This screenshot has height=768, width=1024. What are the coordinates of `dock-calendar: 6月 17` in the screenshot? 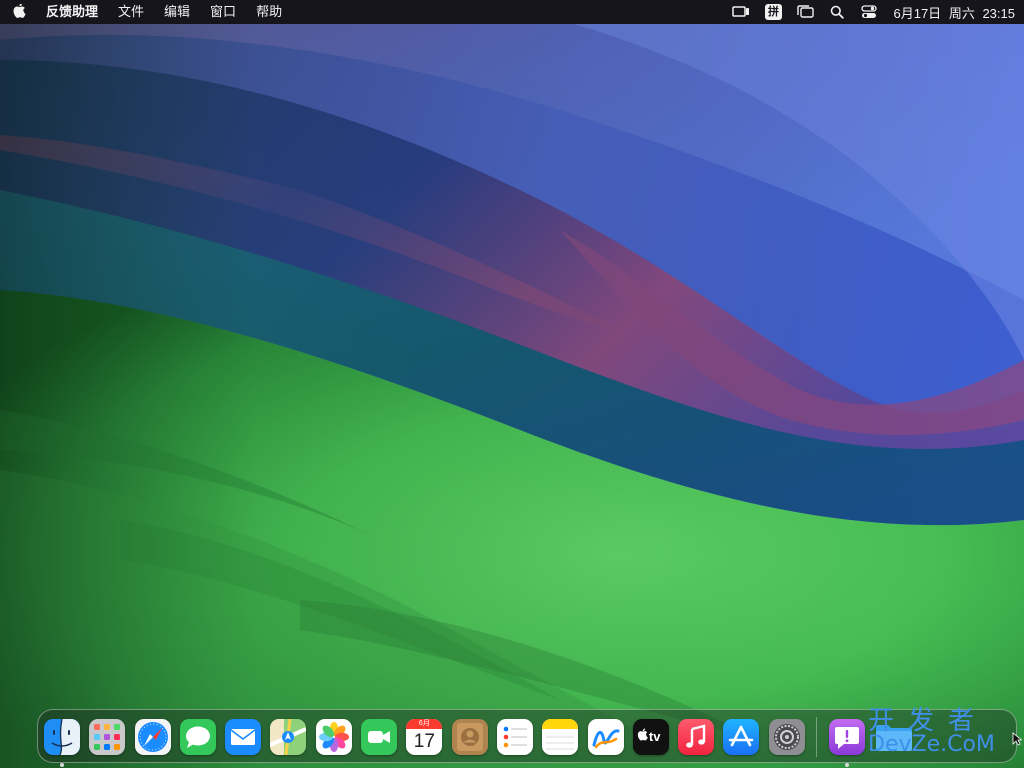 It's located at (424, 737).